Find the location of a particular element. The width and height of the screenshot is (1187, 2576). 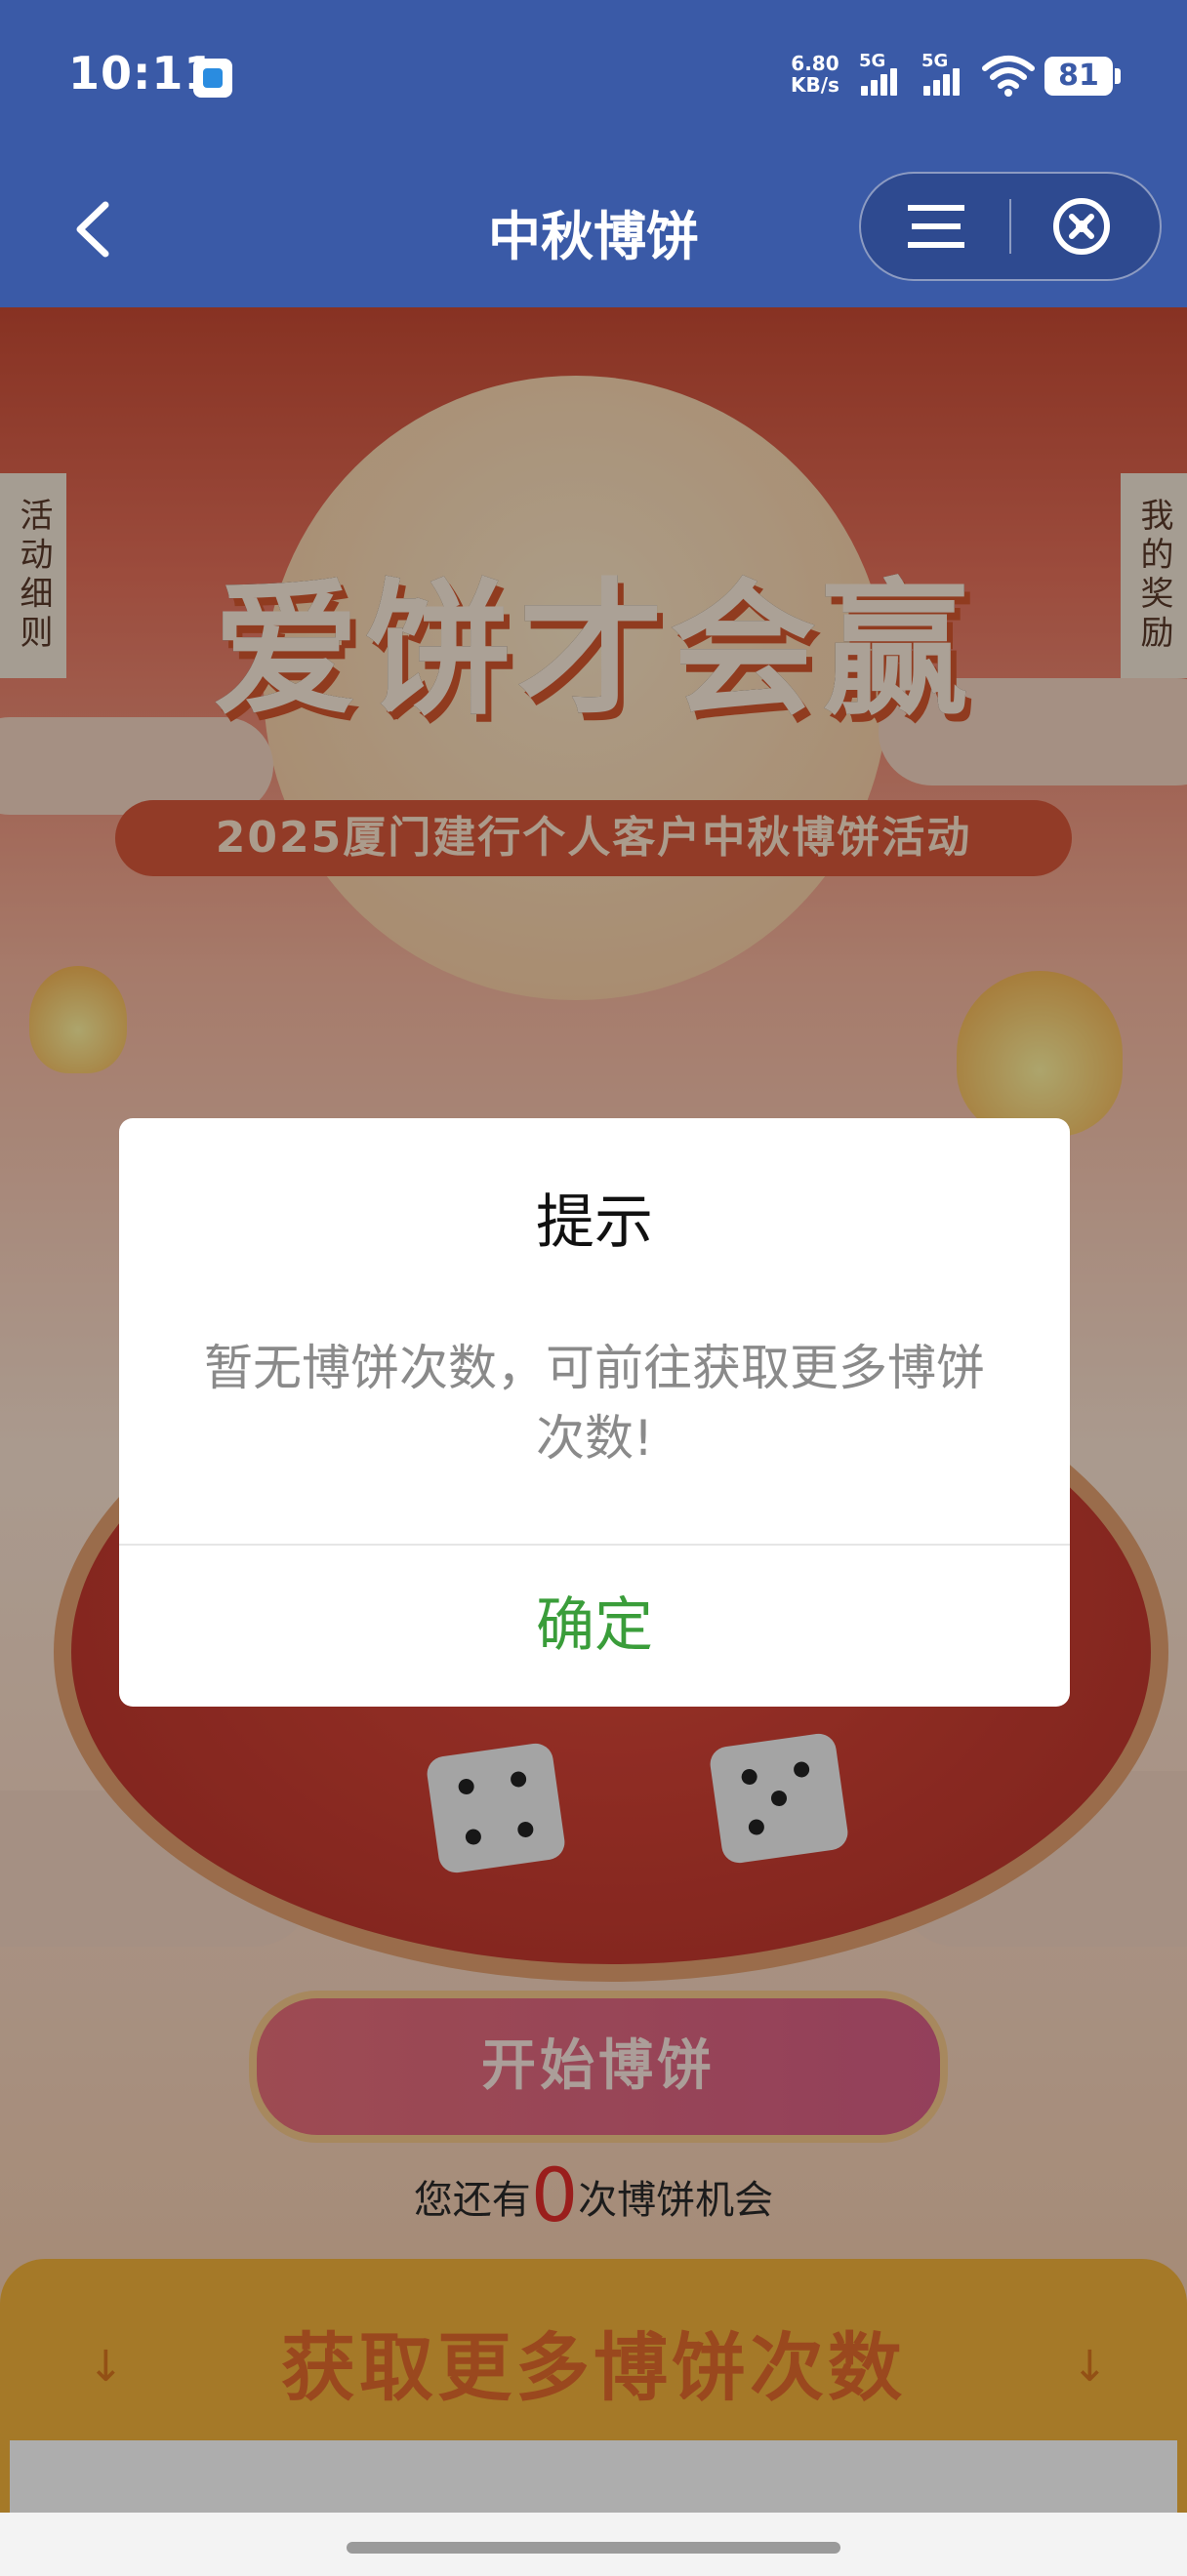

mini-program-capsule is located at coordinates (1010, 226).